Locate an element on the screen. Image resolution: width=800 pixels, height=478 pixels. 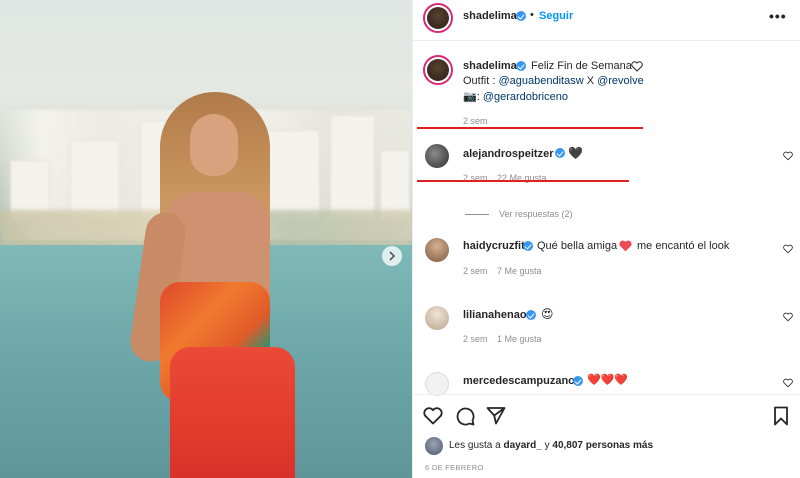
author-avatar is located at coordinates (438, 18).